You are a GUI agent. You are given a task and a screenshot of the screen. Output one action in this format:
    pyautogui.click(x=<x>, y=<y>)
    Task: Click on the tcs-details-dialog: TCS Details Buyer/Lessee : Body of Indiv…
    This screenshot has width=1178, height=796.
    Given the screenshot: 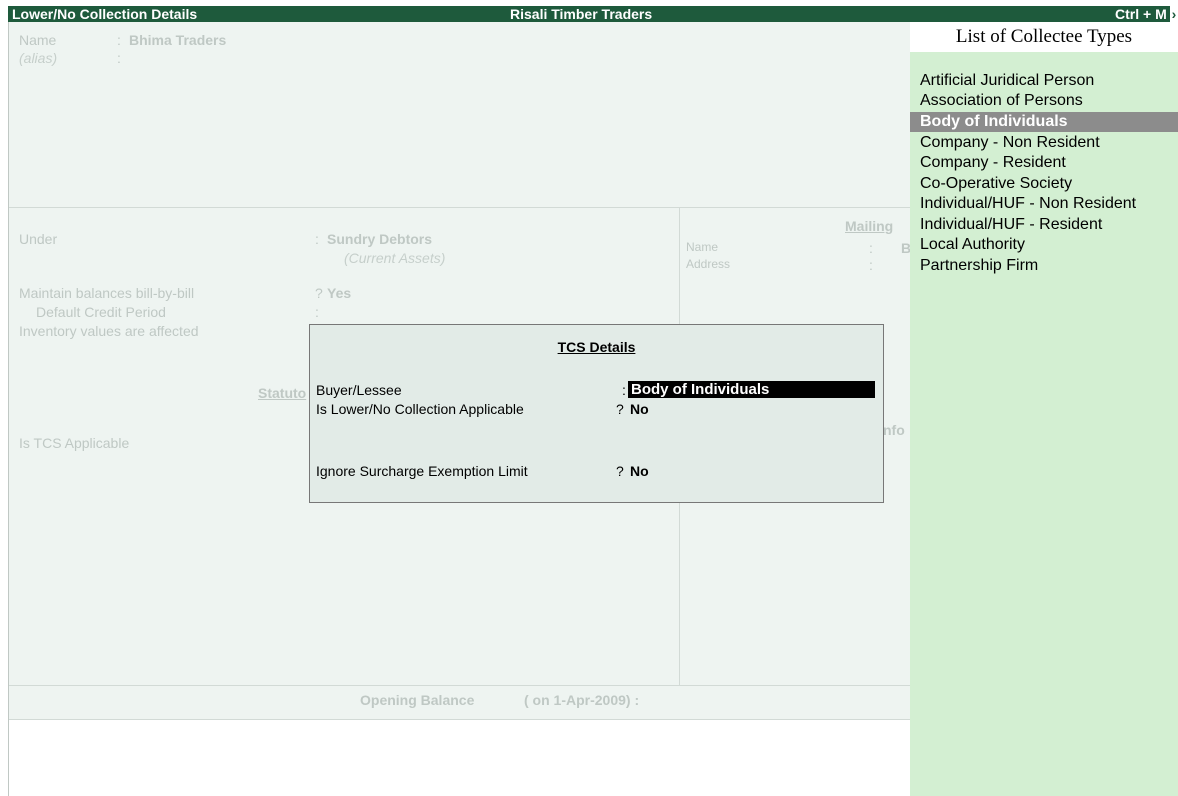 What is the action you would take?
    pyautogui.click(x=596, y=413)
    